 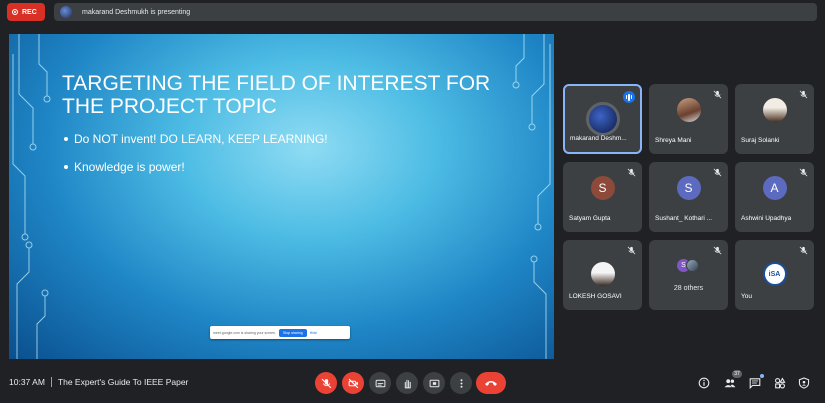 I want to click on info-icon, so click(x=704, y=383).